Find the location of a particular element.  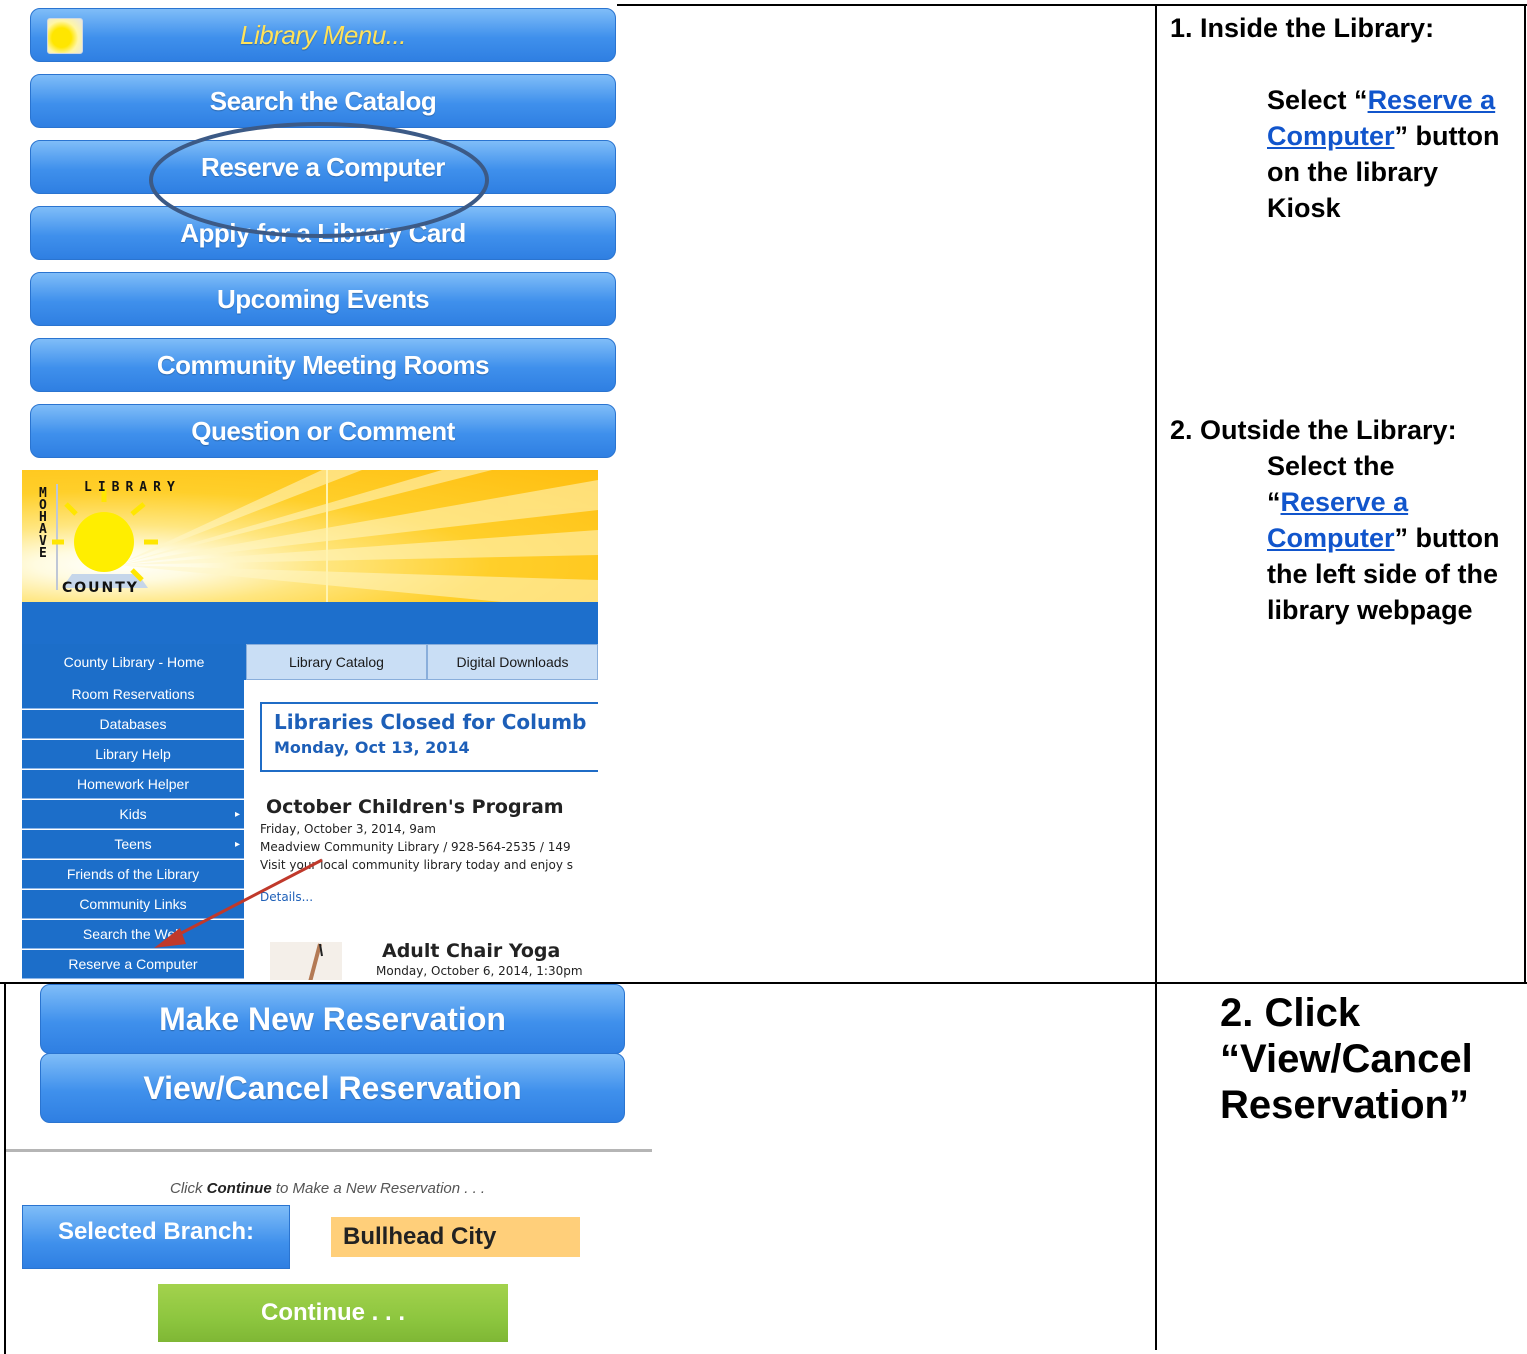

step2-title: 2. Outside the Library: is located at coordinates (1313, 430).